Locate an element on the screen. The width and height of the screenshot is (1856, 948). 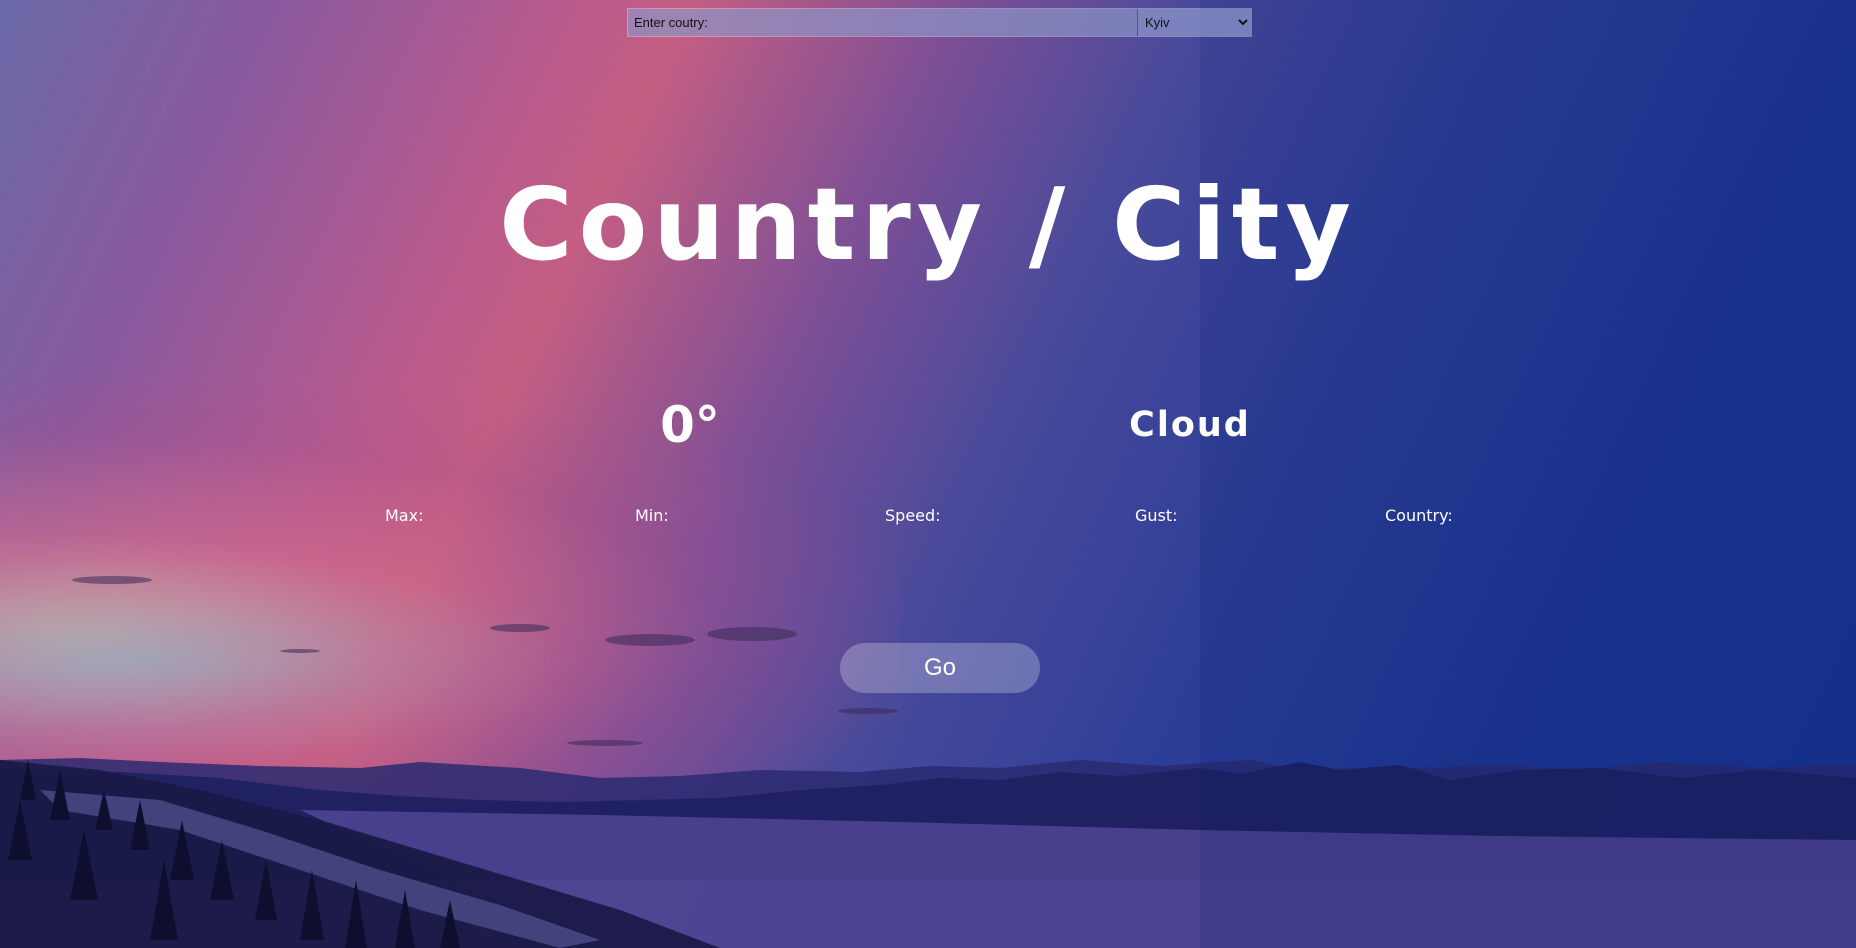
search-bar: Kyiv is located at coordinates (939, 22).